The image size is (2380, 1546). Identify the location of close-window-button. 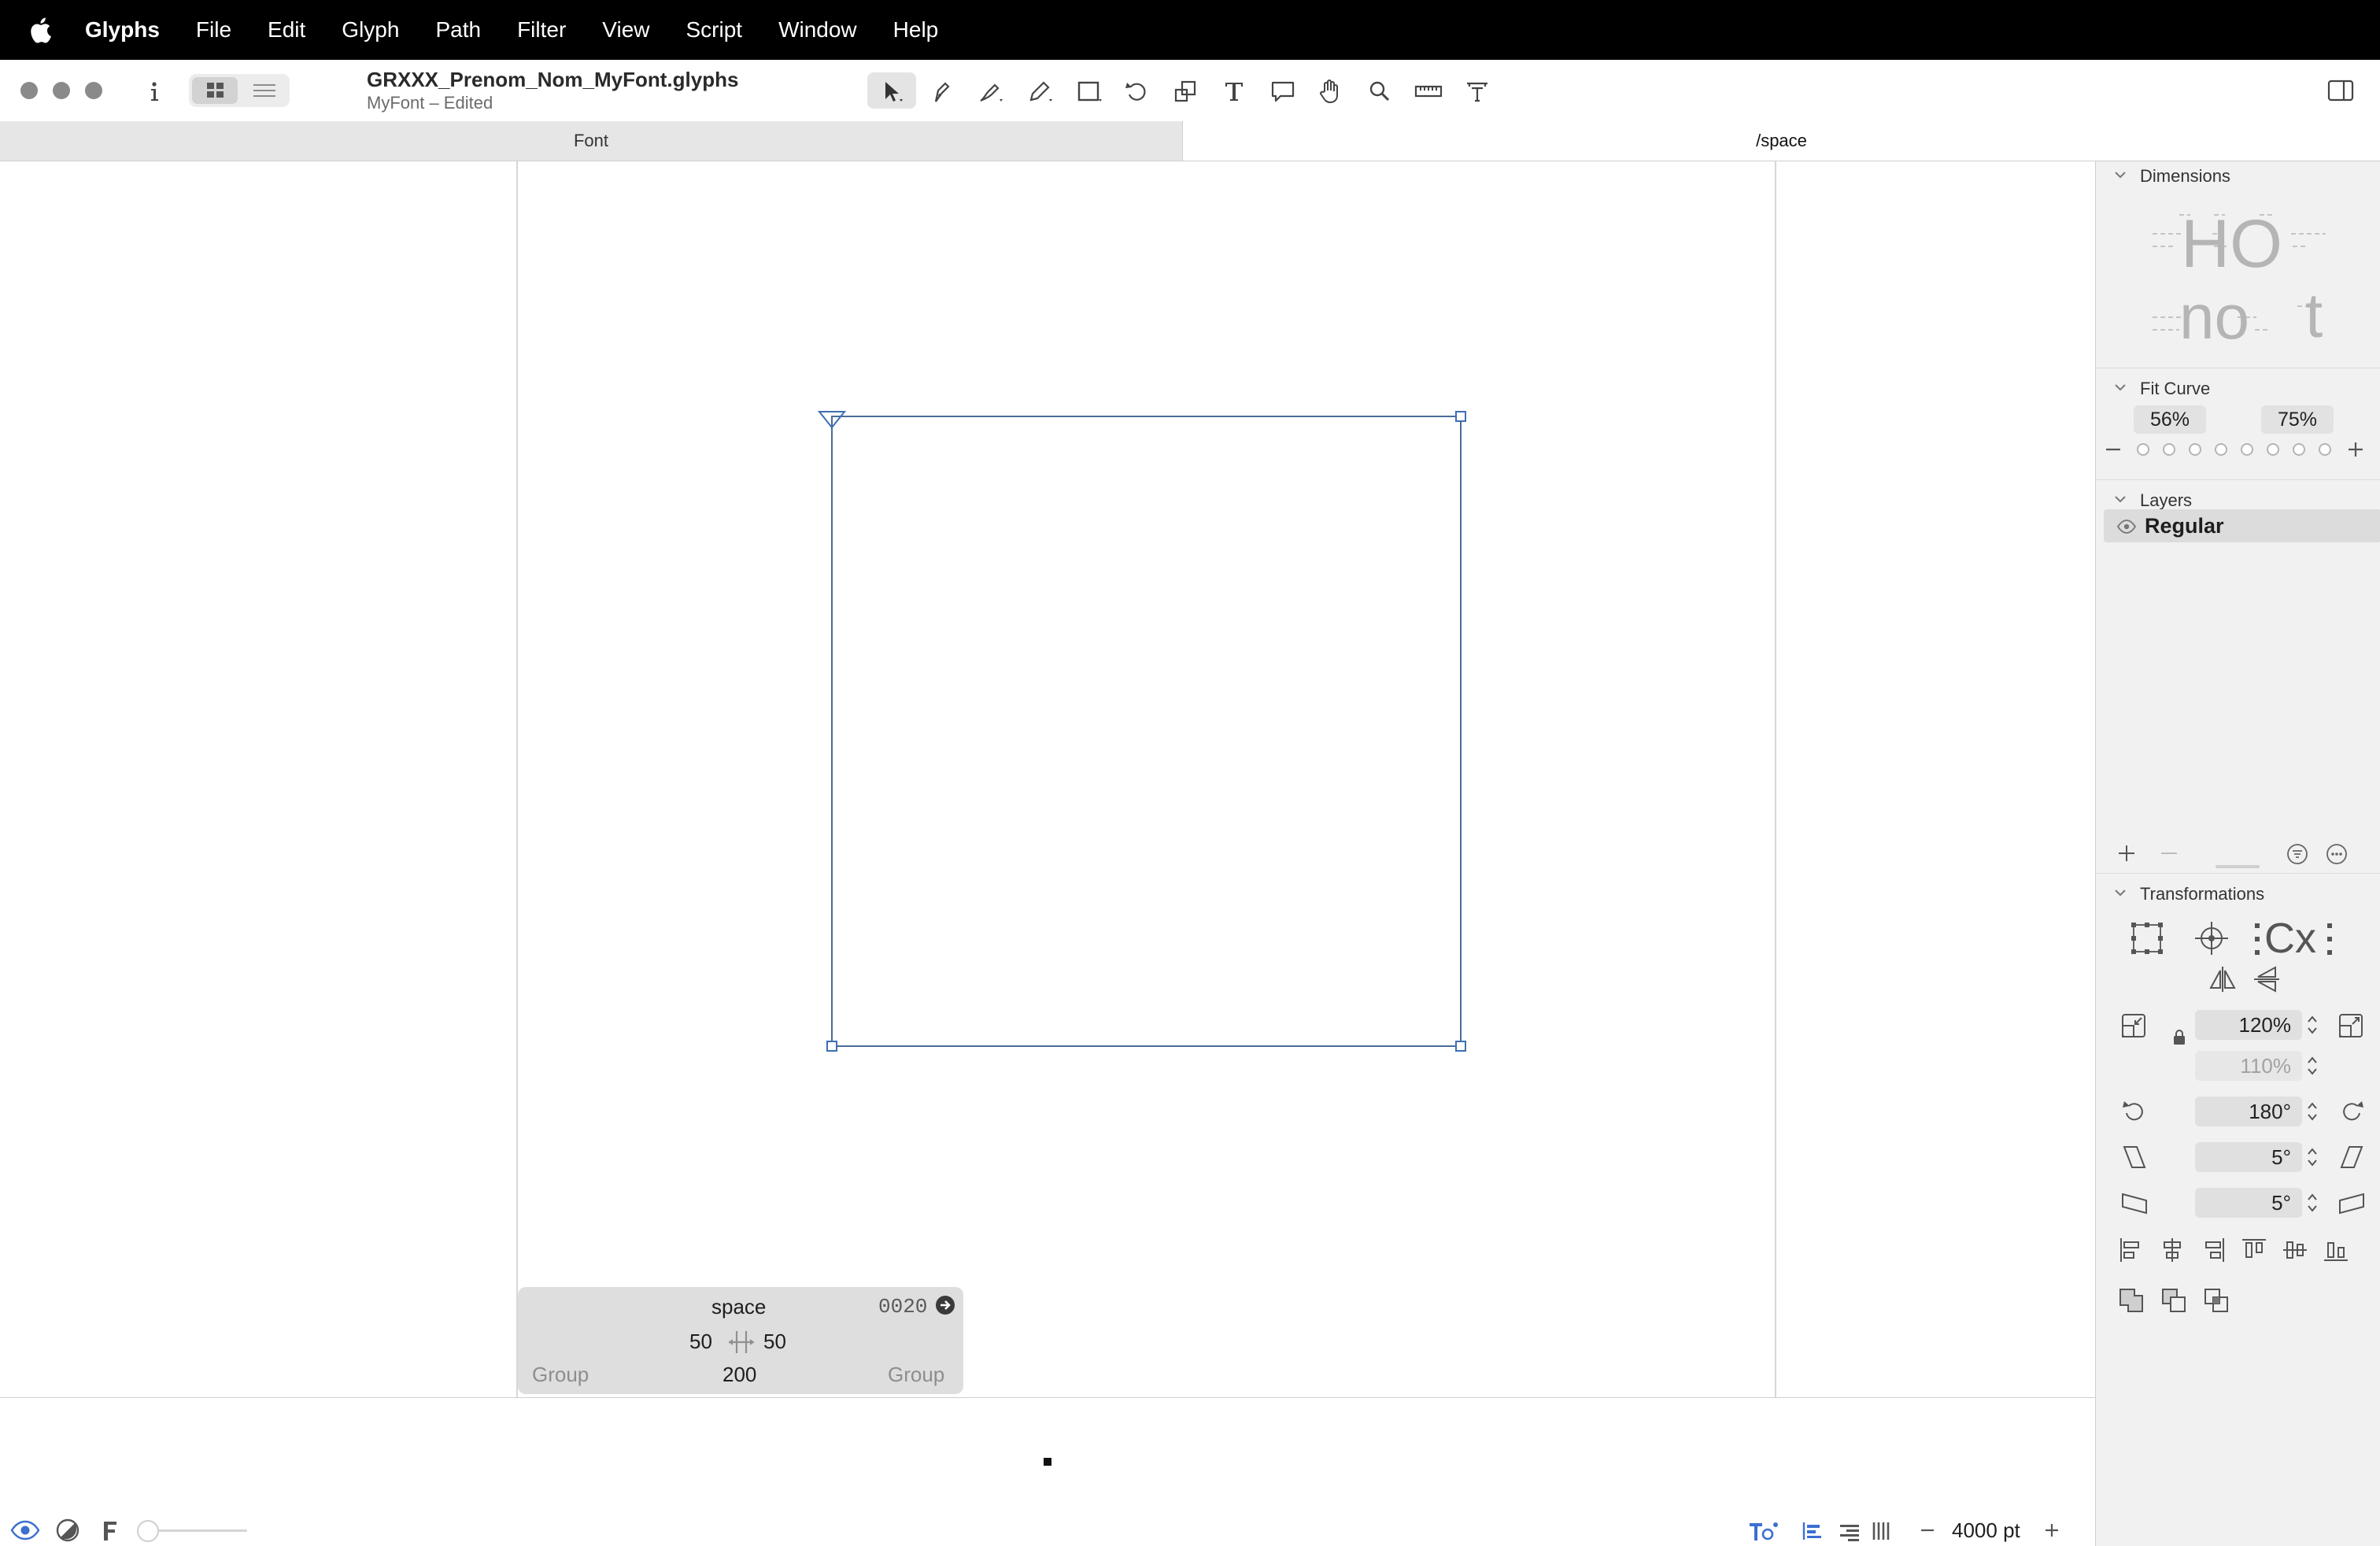
(29, 90).